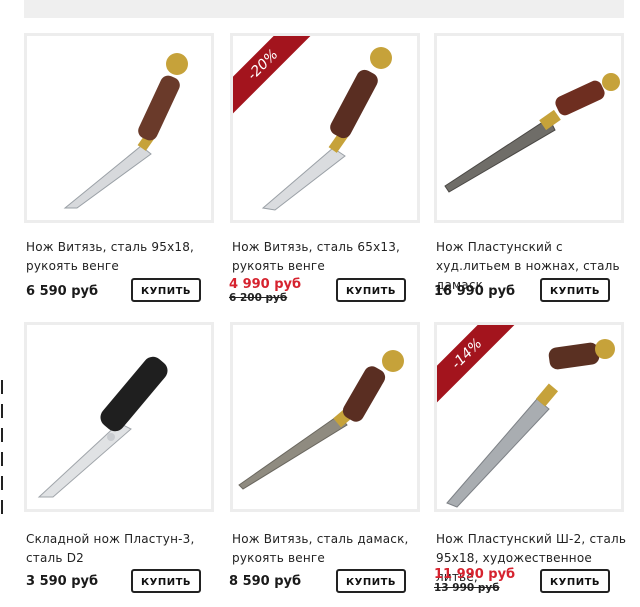  I want to click on product-price: 8 590 руб, so click(265, 581).